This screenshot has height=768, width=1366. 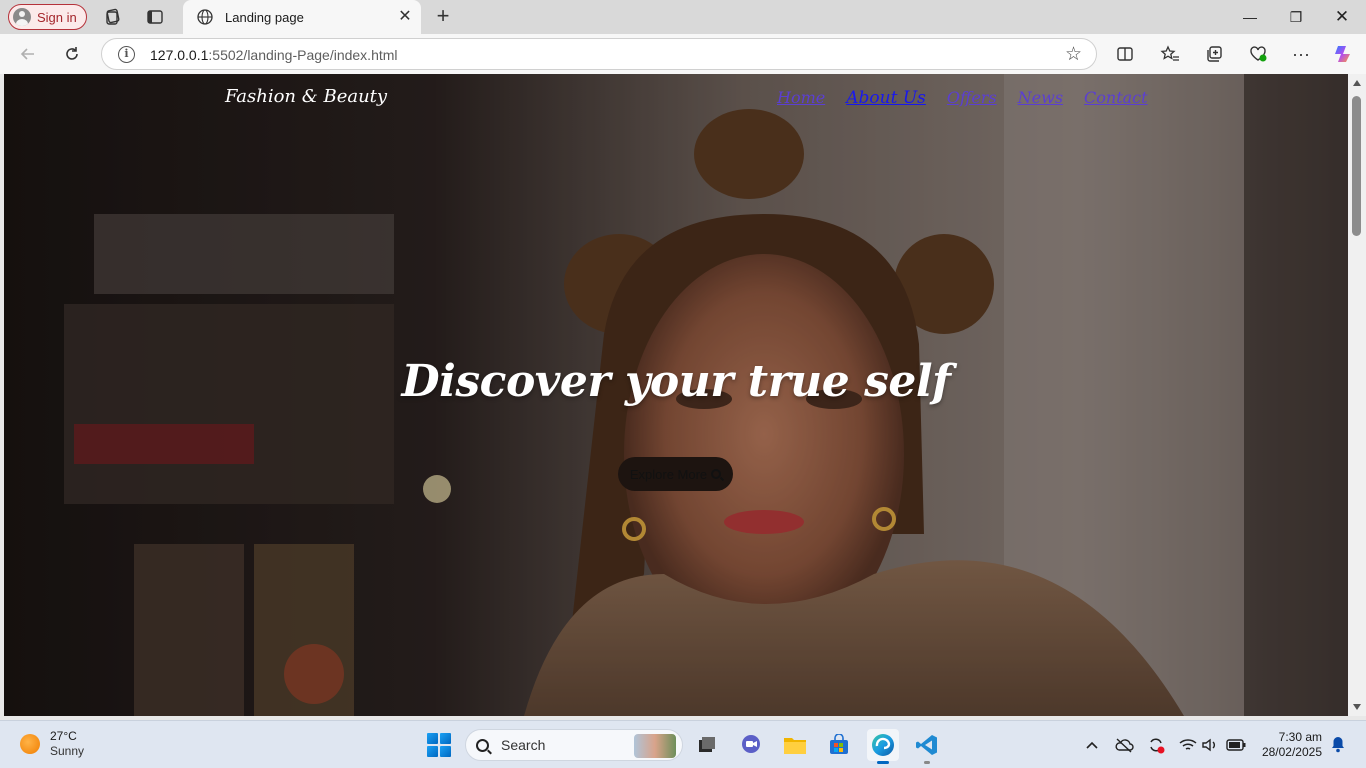 I want to click on restore-icon: ❐, so click(x=1296, y=17).